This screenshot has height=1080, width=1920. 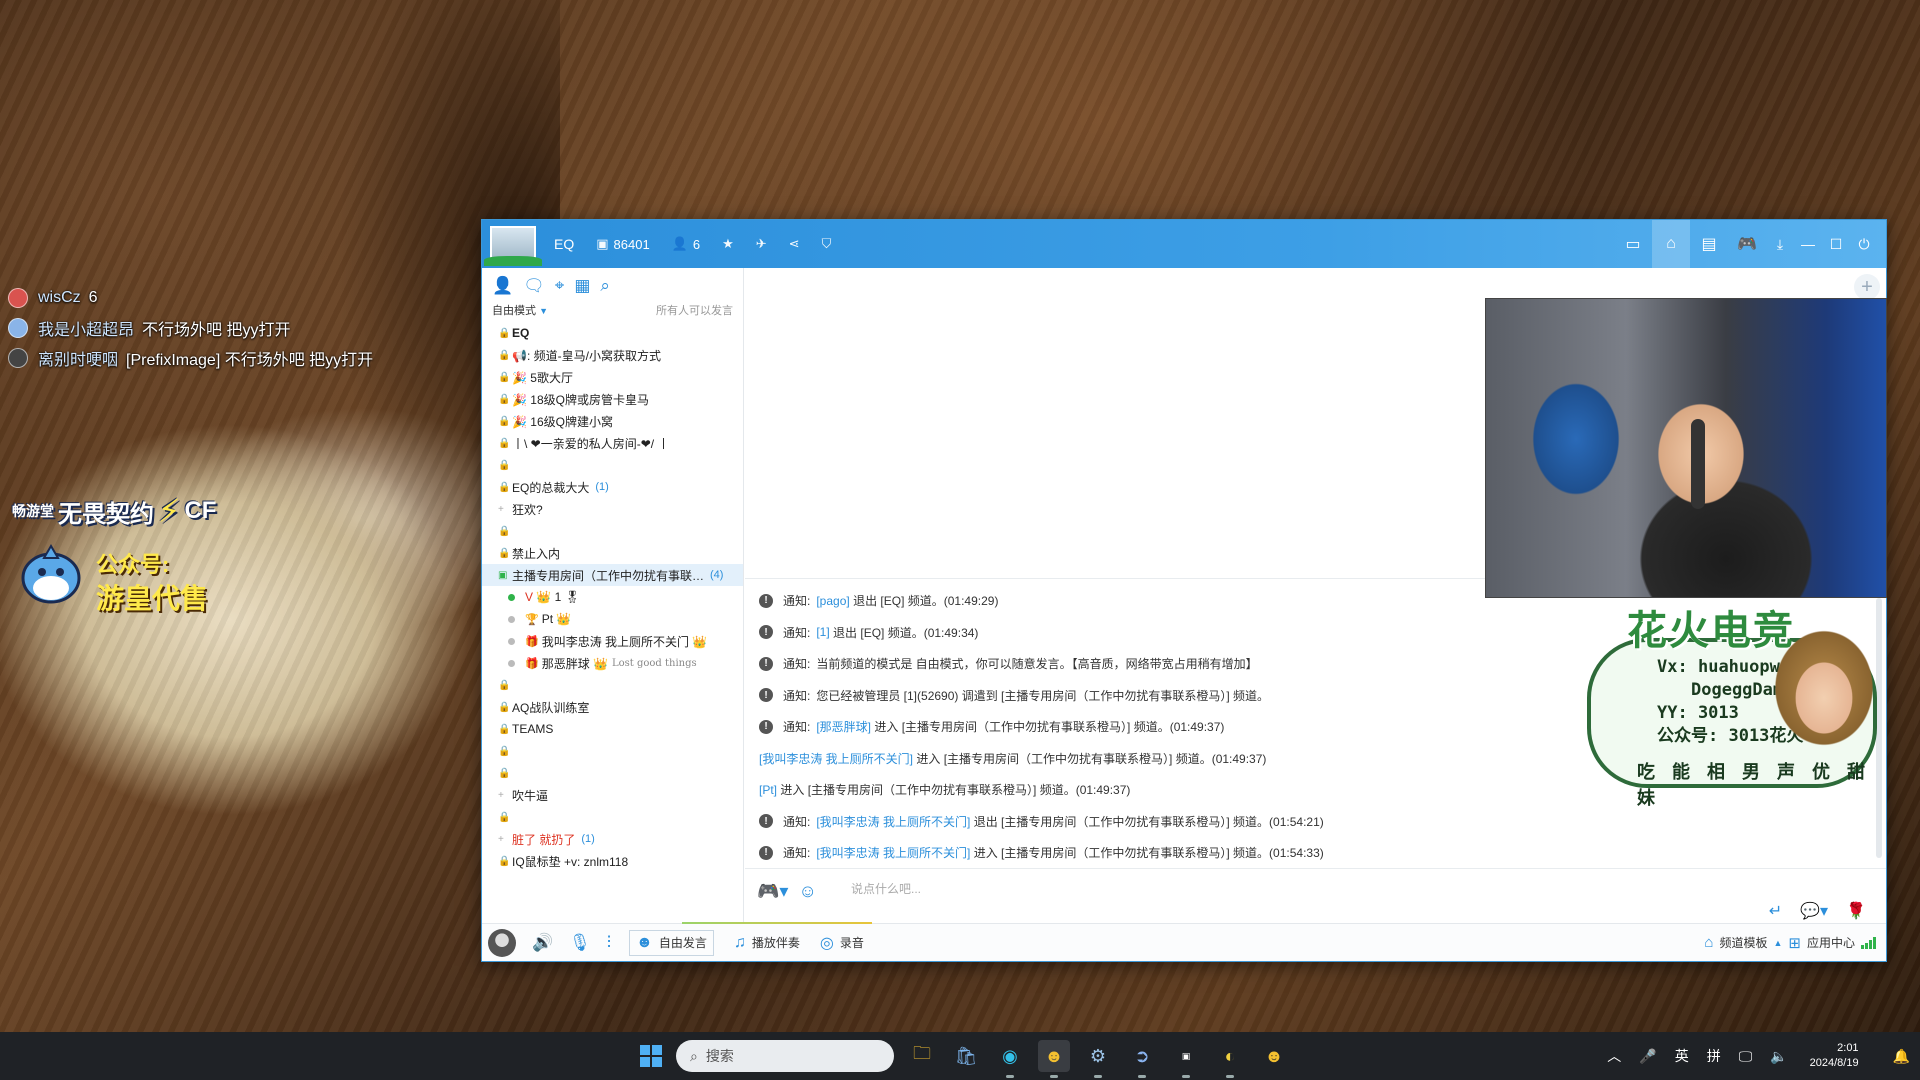 What do you see at coordinates (612, 355) in the screenshot?
I see `channel-item: 🔒 📢: 频道-皇马/小窝获取方式` at bounding box center [612, 355].